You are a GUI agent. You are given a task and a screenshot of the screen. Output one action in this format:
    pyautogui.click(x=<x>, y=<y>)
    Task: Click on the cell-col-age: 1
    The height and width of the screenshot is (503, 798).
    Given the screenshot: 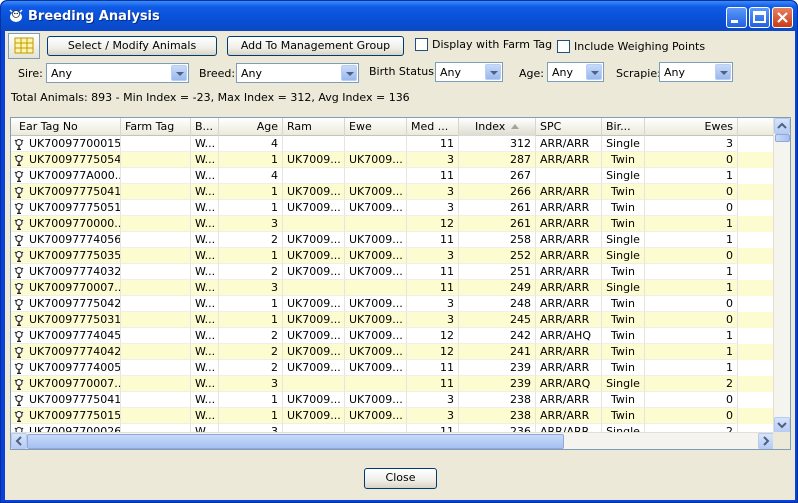 What is the action you would take?
    pyautogui.click(x=251, y=320)
    